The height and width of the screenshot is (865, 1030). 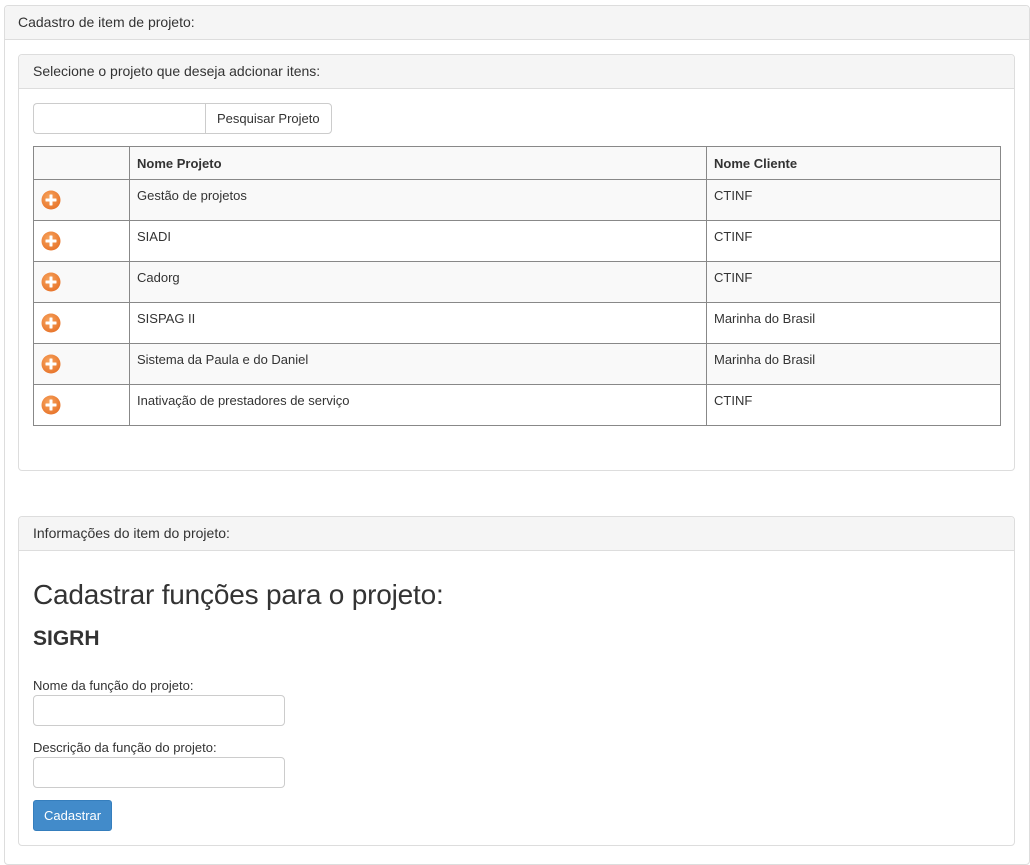 What do you see at coordinates (516, 534) in the screenshot?
I see `item-info-title: Informações do item do projeto:` at bounding box center [516, 534].